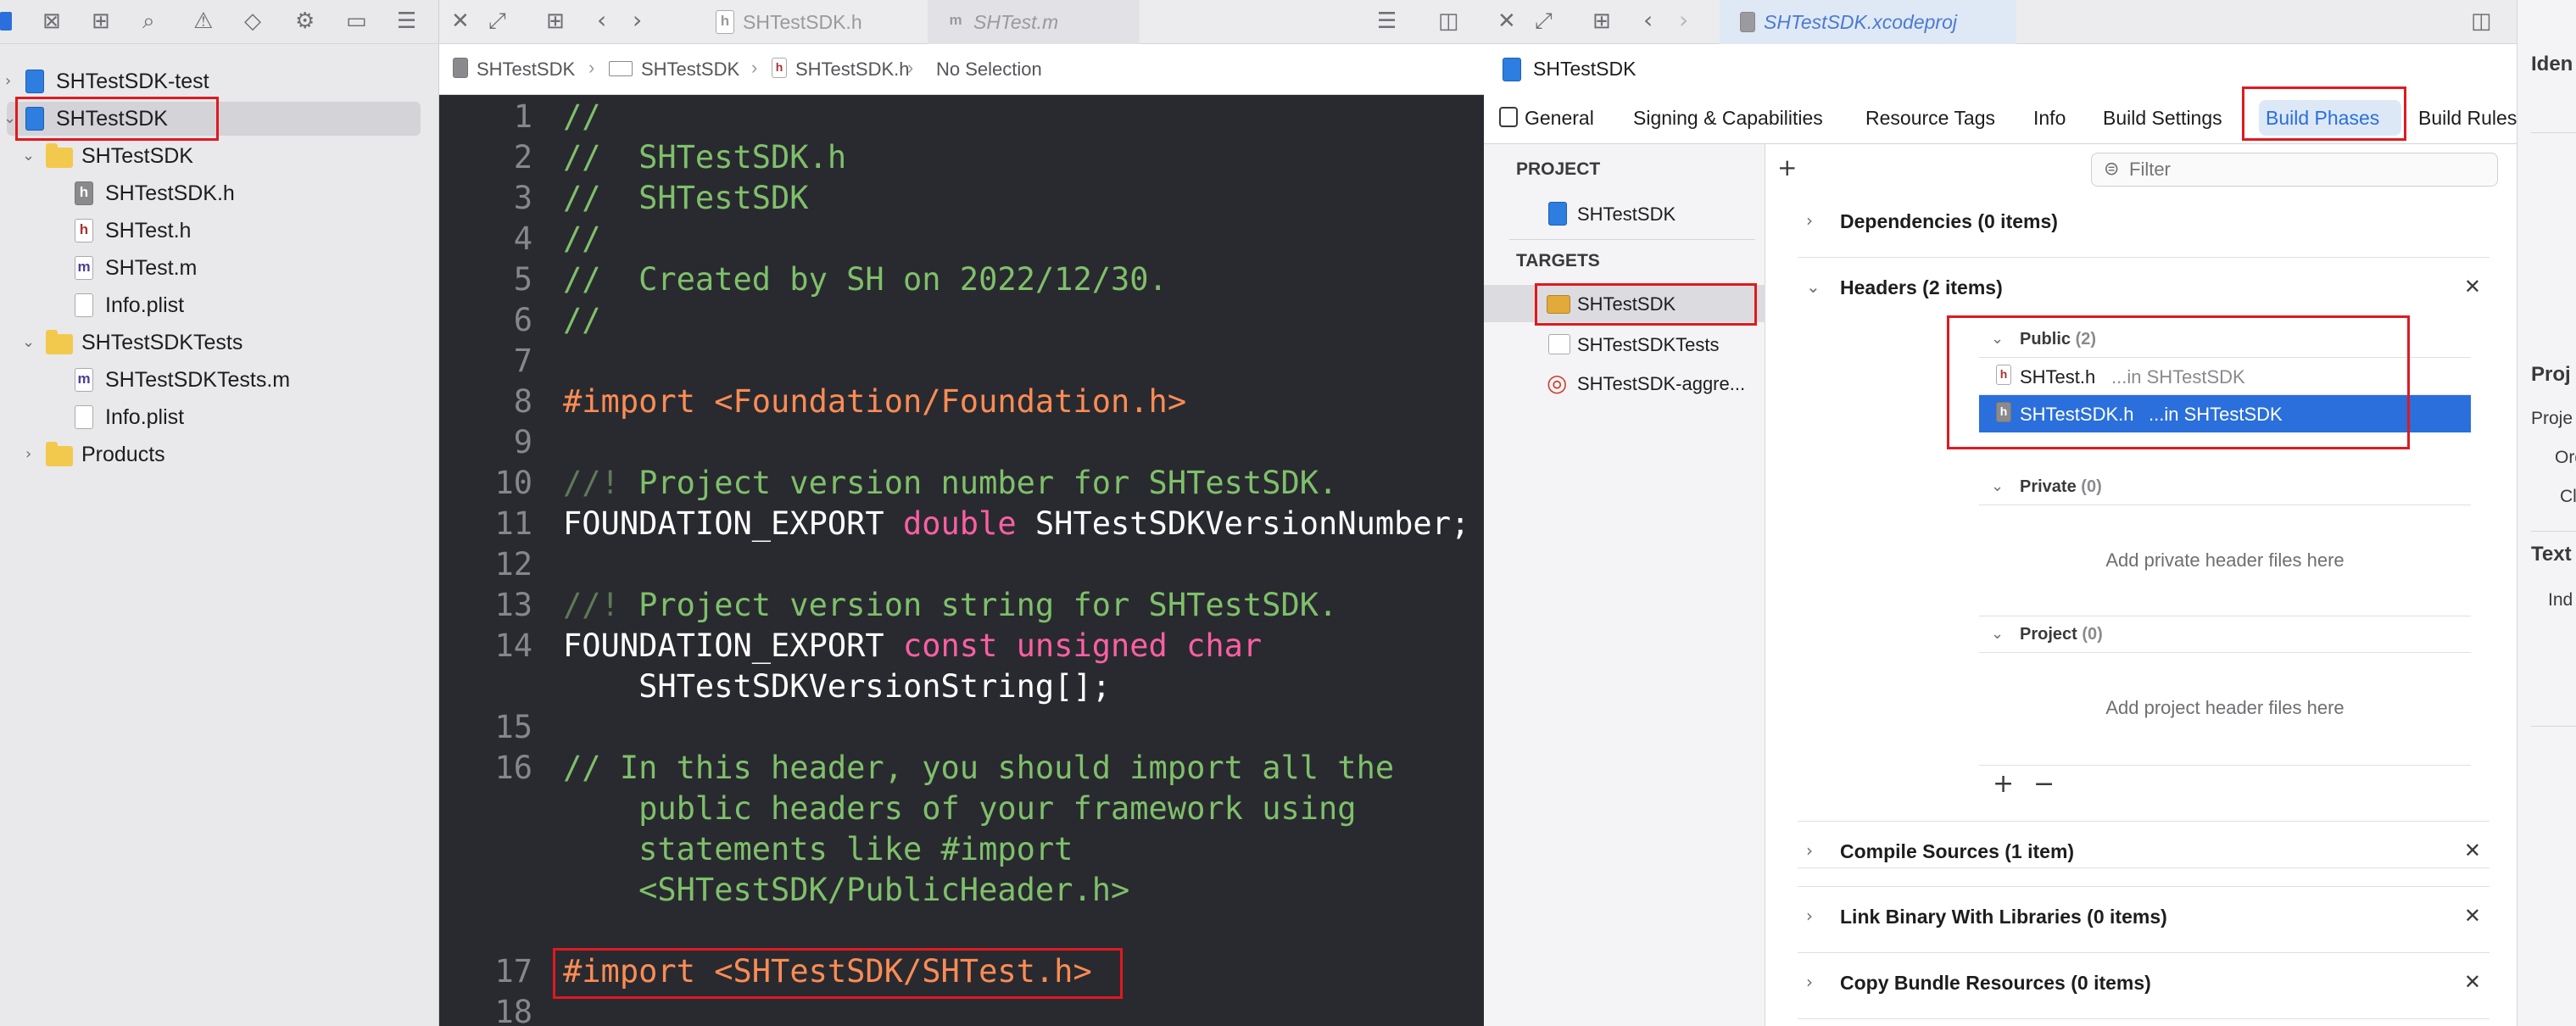 The height and width of the screenshot is (1026, 2576). Describe the element at coordinates (219, 156) in the screenshot. I see `tree-row-group: ⌄ SHTestSDK` at that location.